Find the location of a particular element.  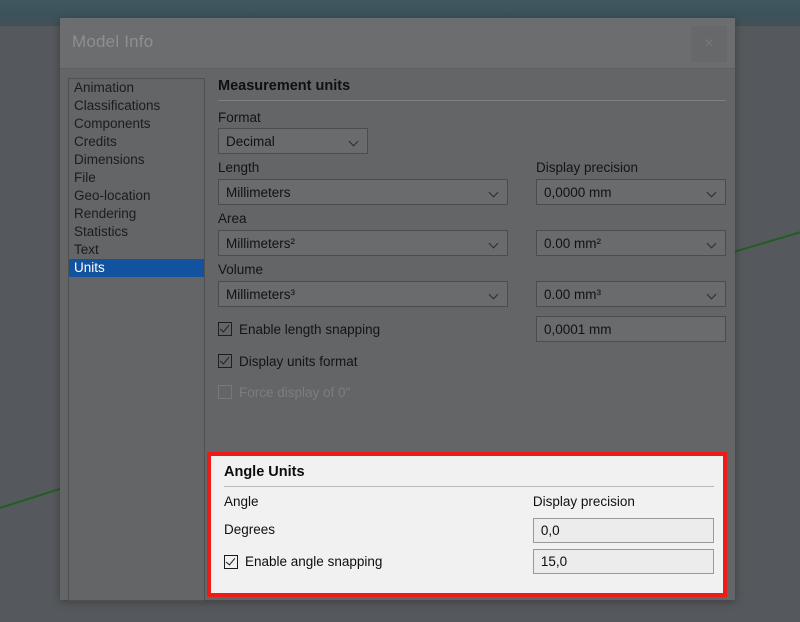

sidebar-item-classifications: Classifications is located at coordinates (136, 106).